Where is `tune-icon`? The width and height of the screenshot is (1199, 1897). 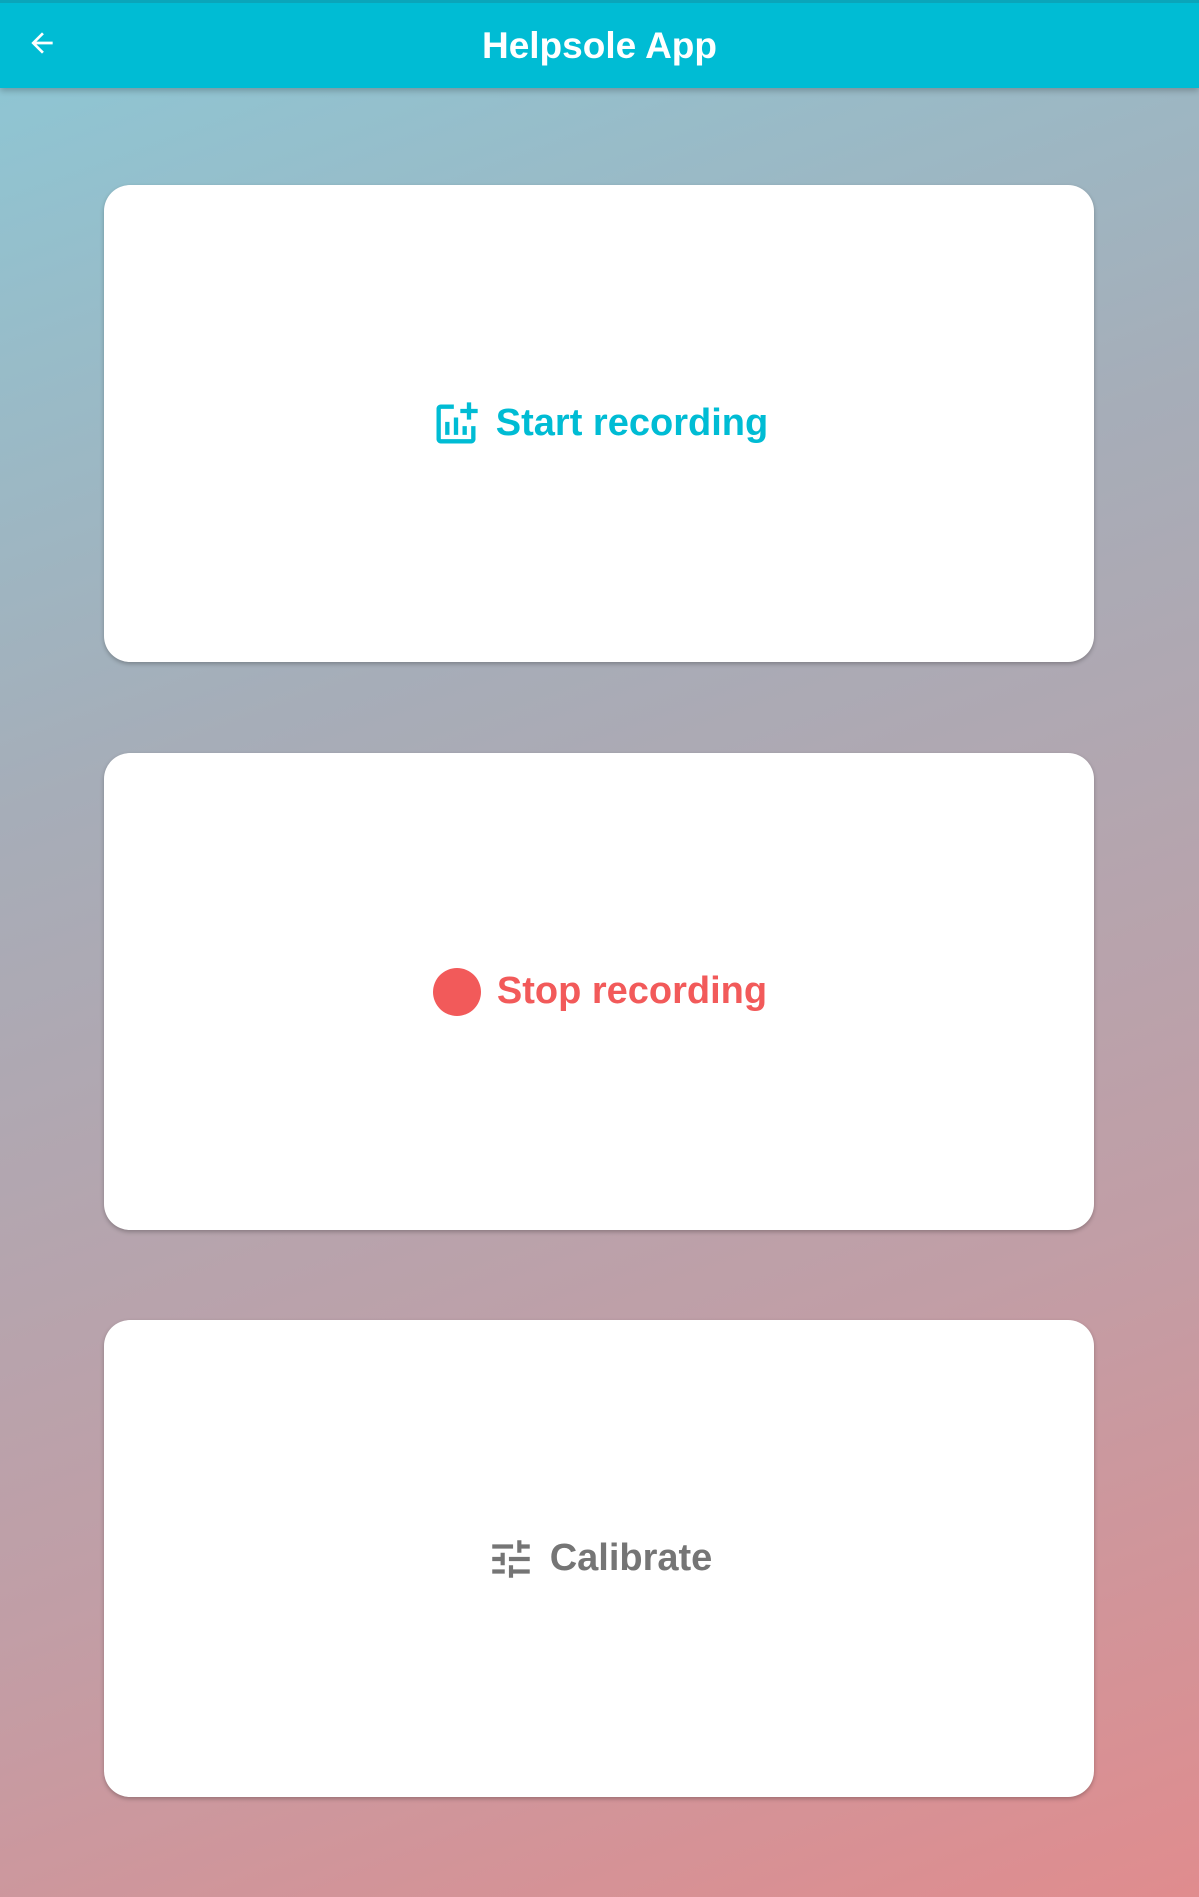 tune-icon is located at coordinates (511, 1559).